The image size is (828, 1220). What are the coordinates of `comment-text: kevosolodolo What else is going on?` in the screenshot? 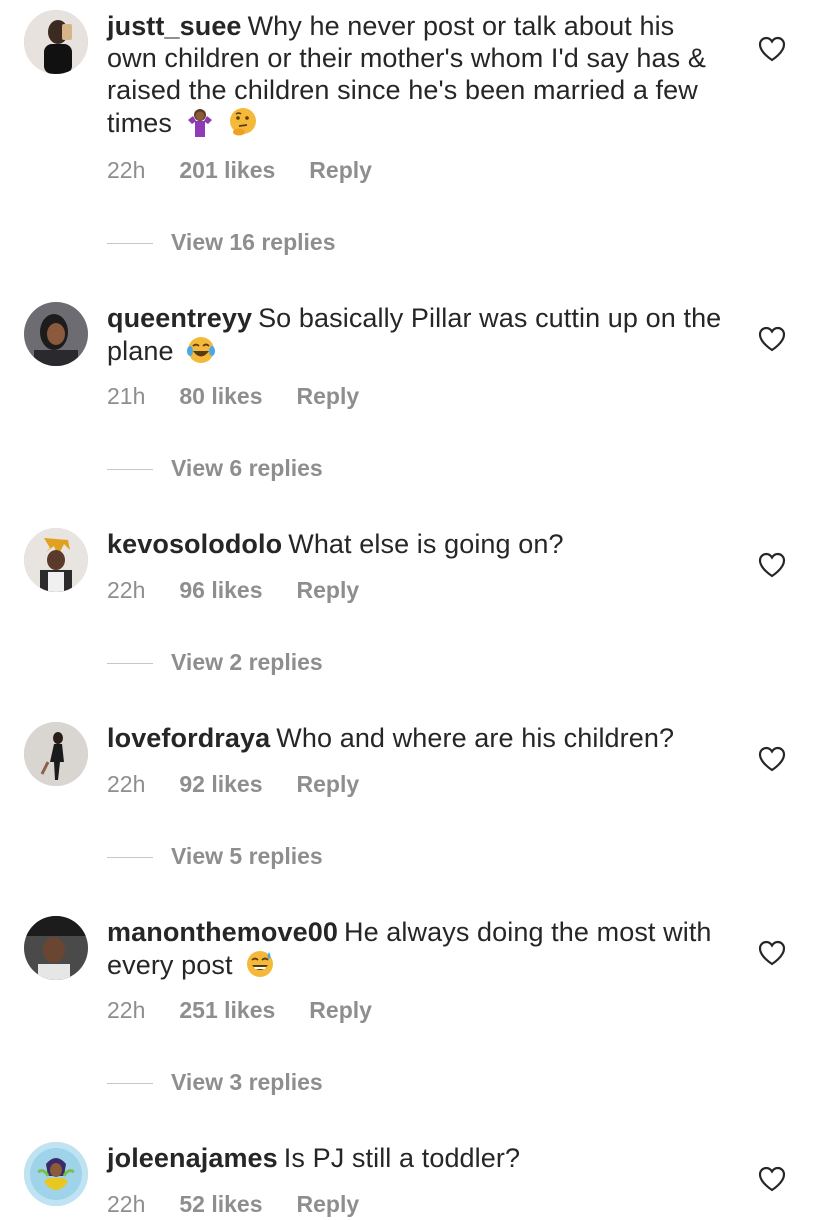 It's located at (417, 544).